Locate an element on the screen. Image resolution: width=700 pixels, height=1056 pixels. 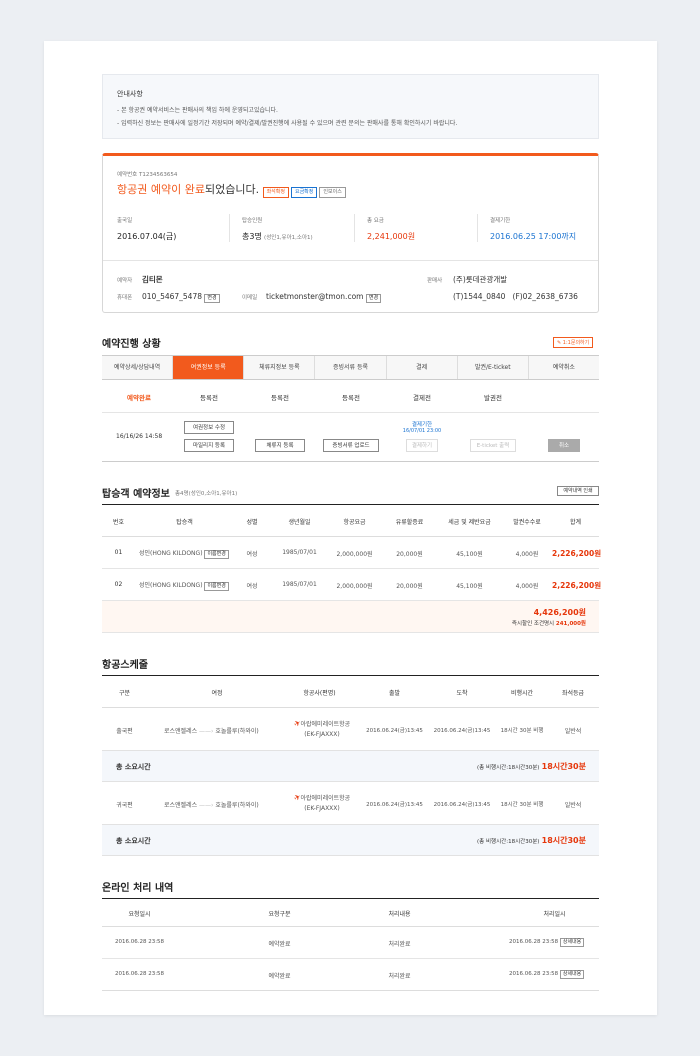
phone-change-button: 변경 is located at coordinates (212, 298).